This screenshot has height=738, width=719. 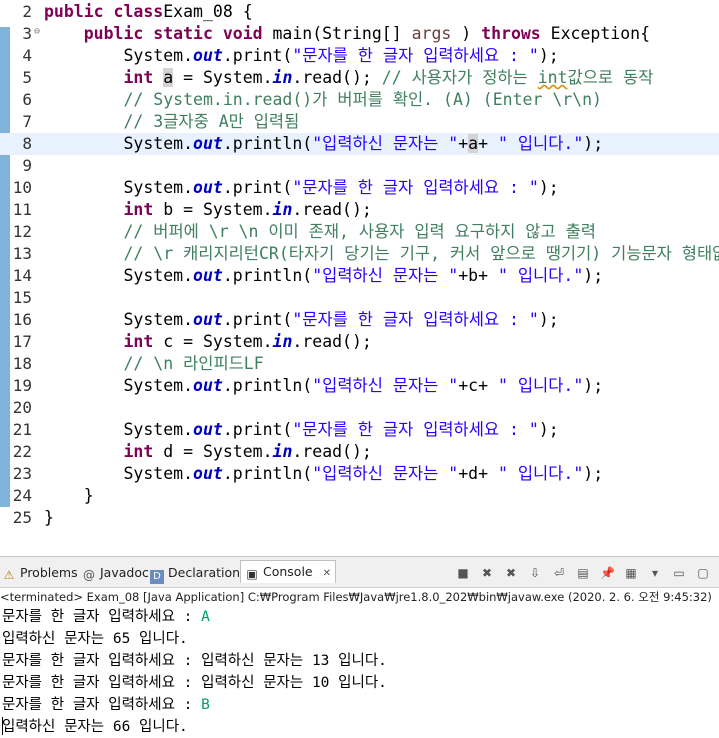 I want to click on code-line: 22 int d = System.in.read();, so click(x=359, y=452).